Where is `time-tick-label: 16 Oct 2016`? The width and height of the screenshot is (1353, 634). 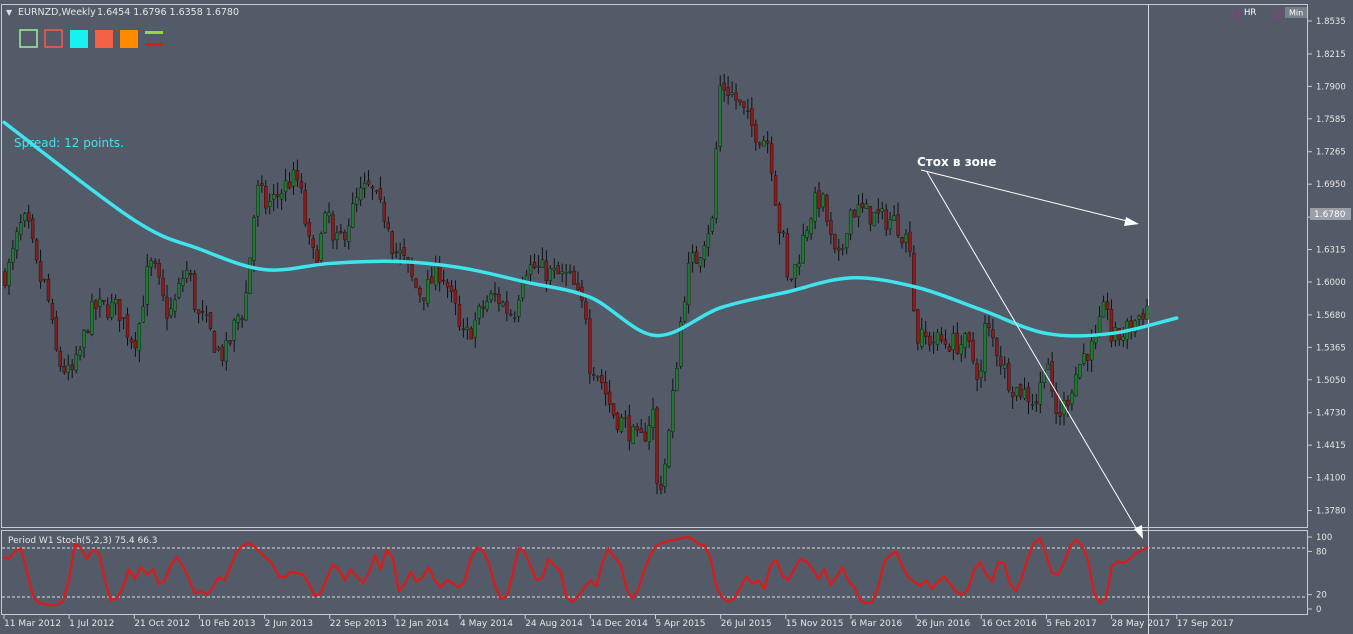 time-tick-label: 16 Oct 2016 is located at coordinates (1009, 624).